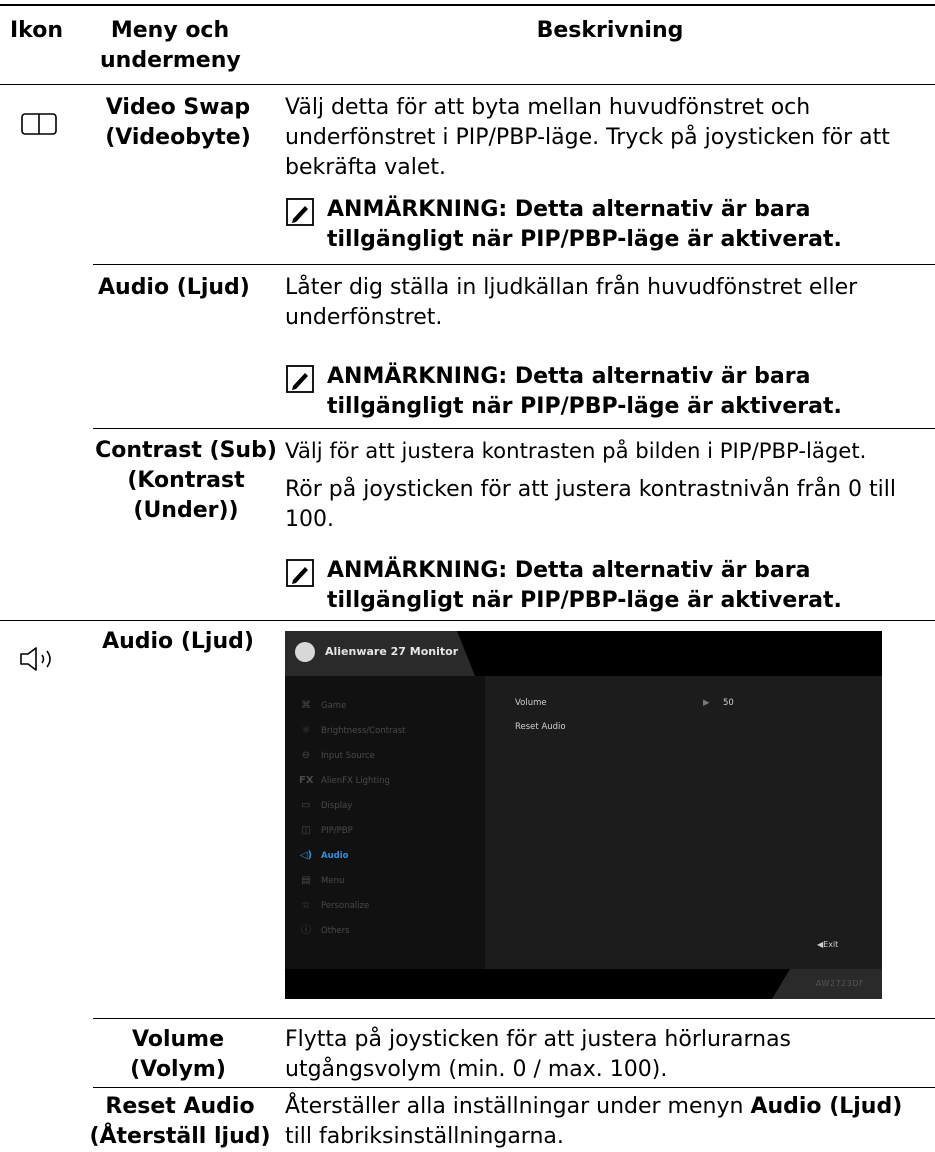  I want to click on volume-menu: Volume (Volym), so click(178, 1054).